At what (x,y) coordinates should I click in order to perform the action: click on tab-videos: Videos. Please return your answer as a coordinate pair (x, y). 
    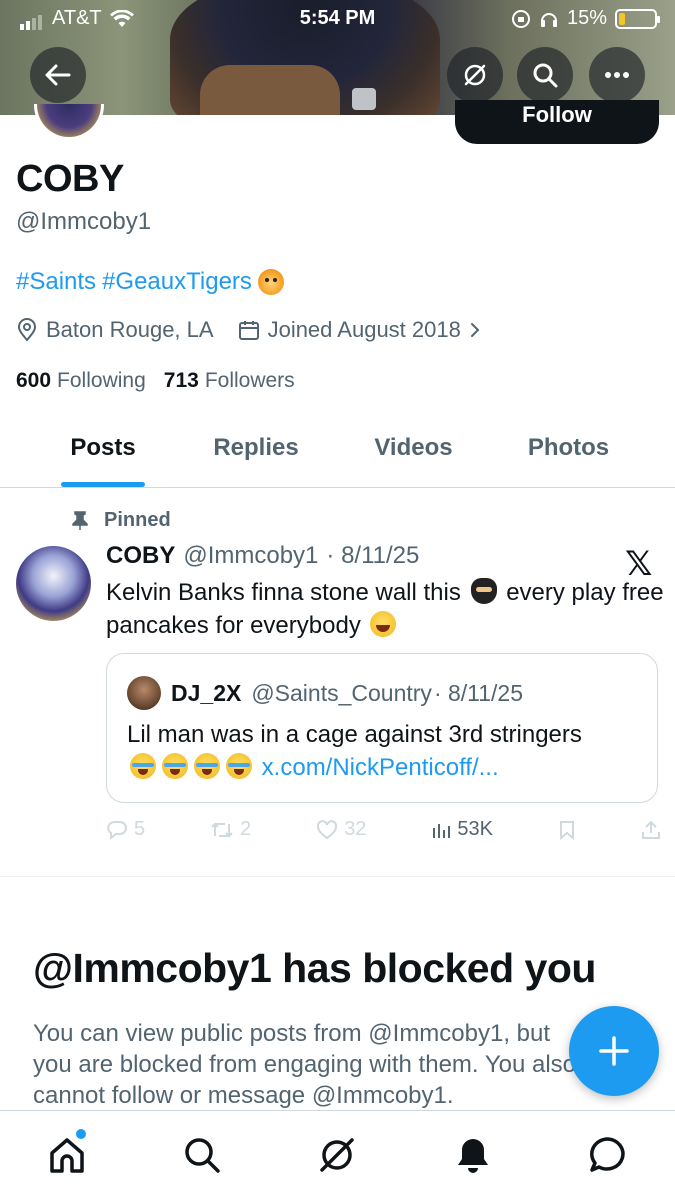
    Looking at the image, I should click on (413, 448).